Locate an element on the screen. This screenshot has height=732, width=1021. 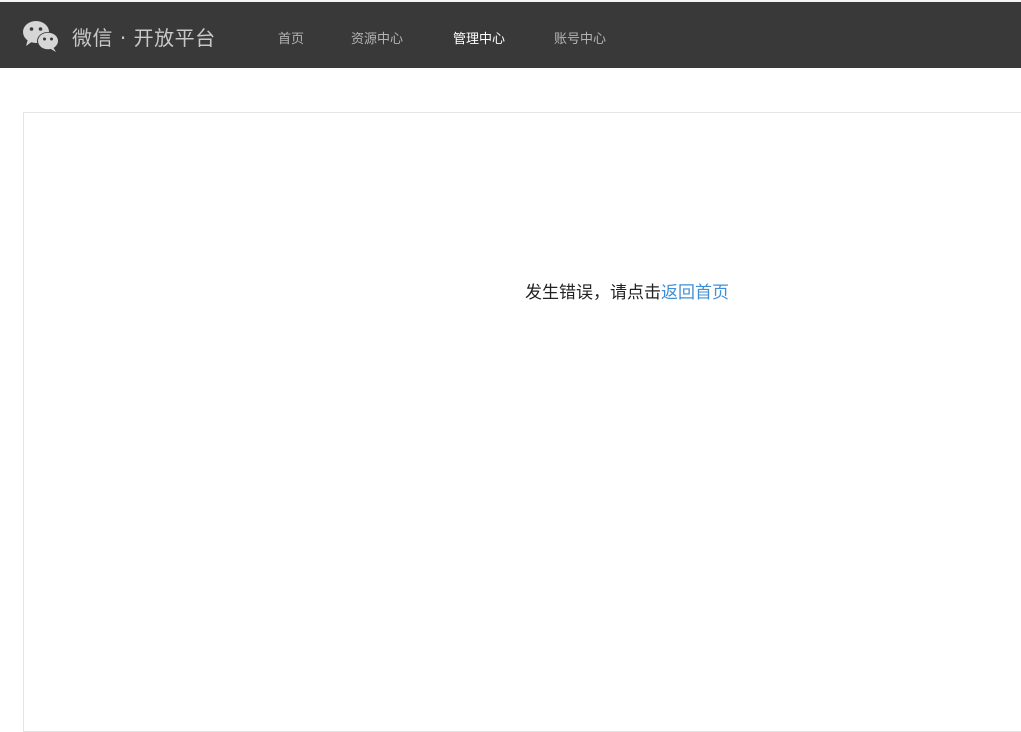
return-home-link: 返回首页 is located at coordinates (695, 293).